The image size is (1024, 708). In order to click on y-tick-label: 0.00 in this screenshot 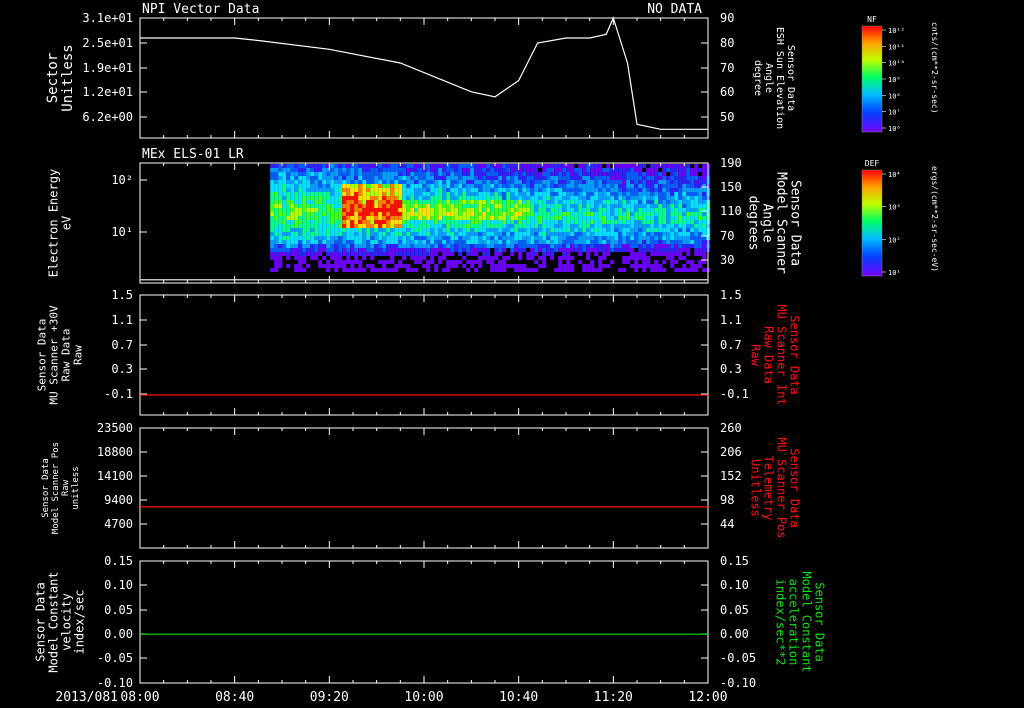, I will do `click(118, 634)`.